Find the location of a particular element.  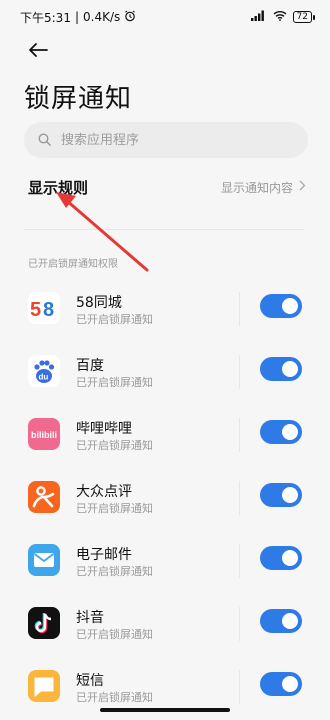

back-arrow-icon is located at coordinates (38, 52).